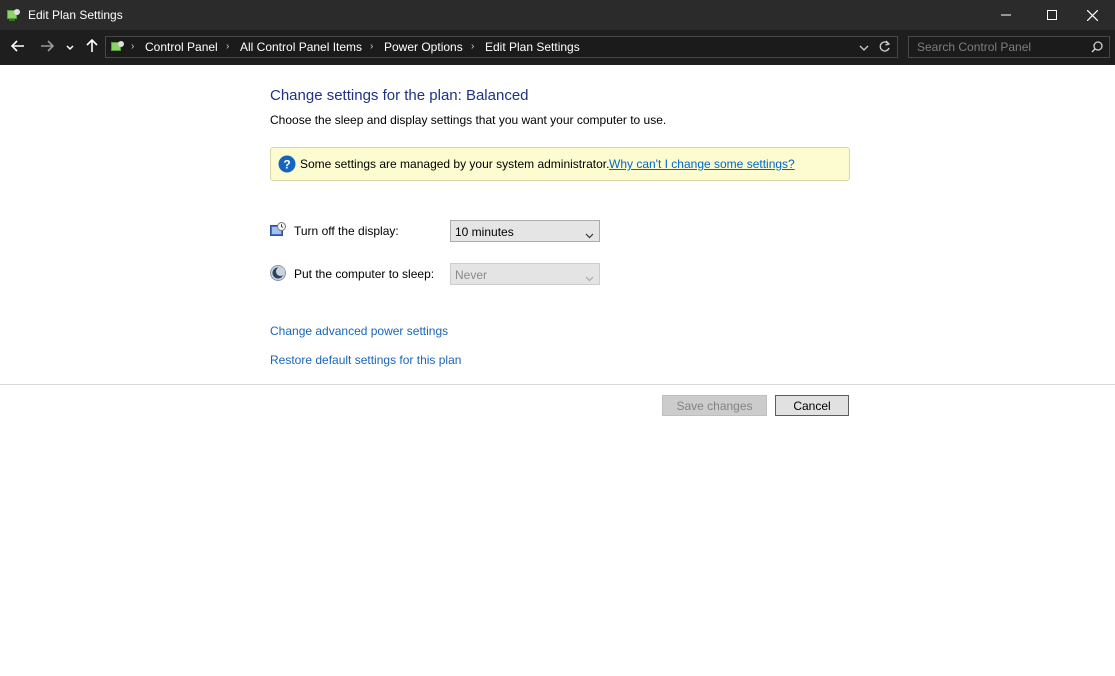 This screenshot has width=1115, height=676. What do you see at coordinates (974, 47) in the screenshot?
I see `search-input: Search Control Panel` at bounding box center [974, 47].